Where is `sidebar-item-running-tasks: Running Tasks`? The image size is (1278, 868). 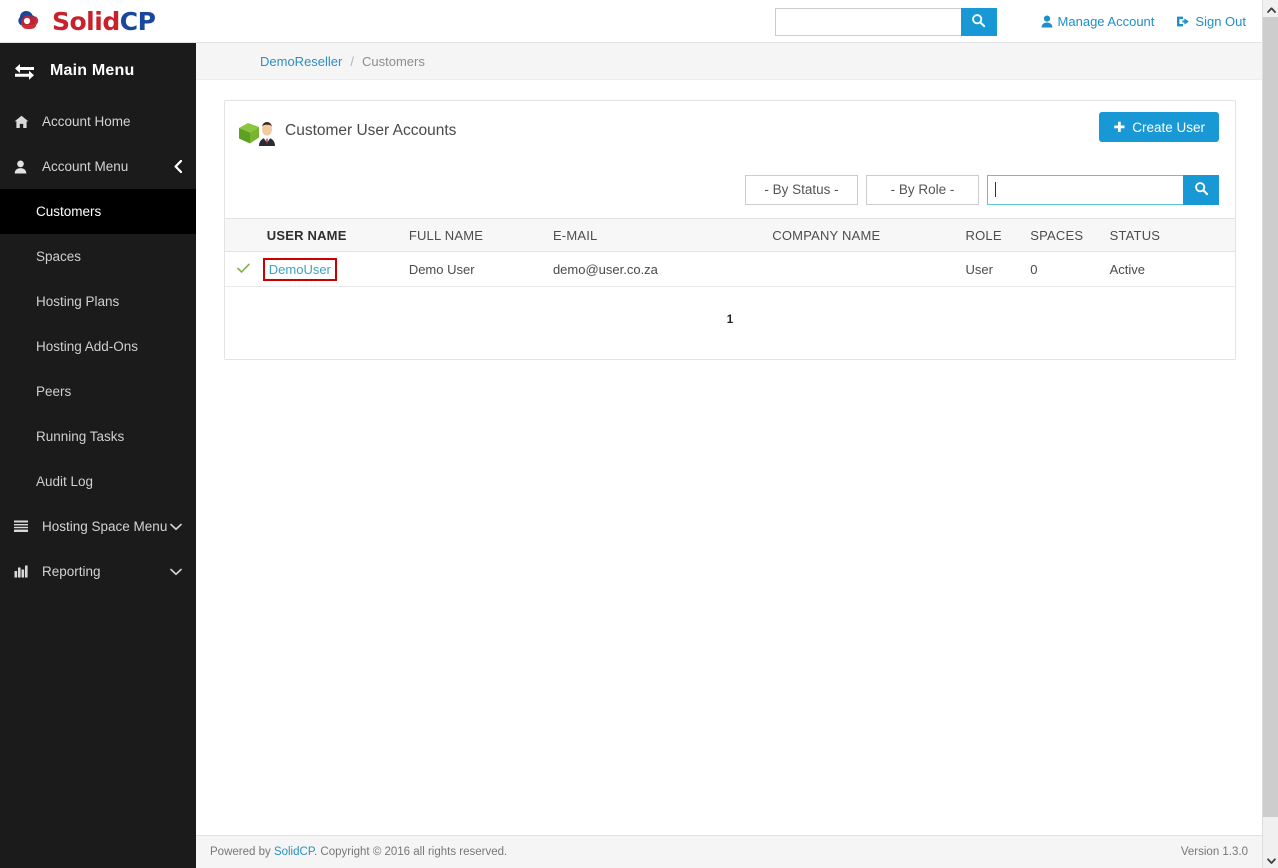
sidebar-item-running-tasks: Running Tasks is located at coordinates (98, 436).